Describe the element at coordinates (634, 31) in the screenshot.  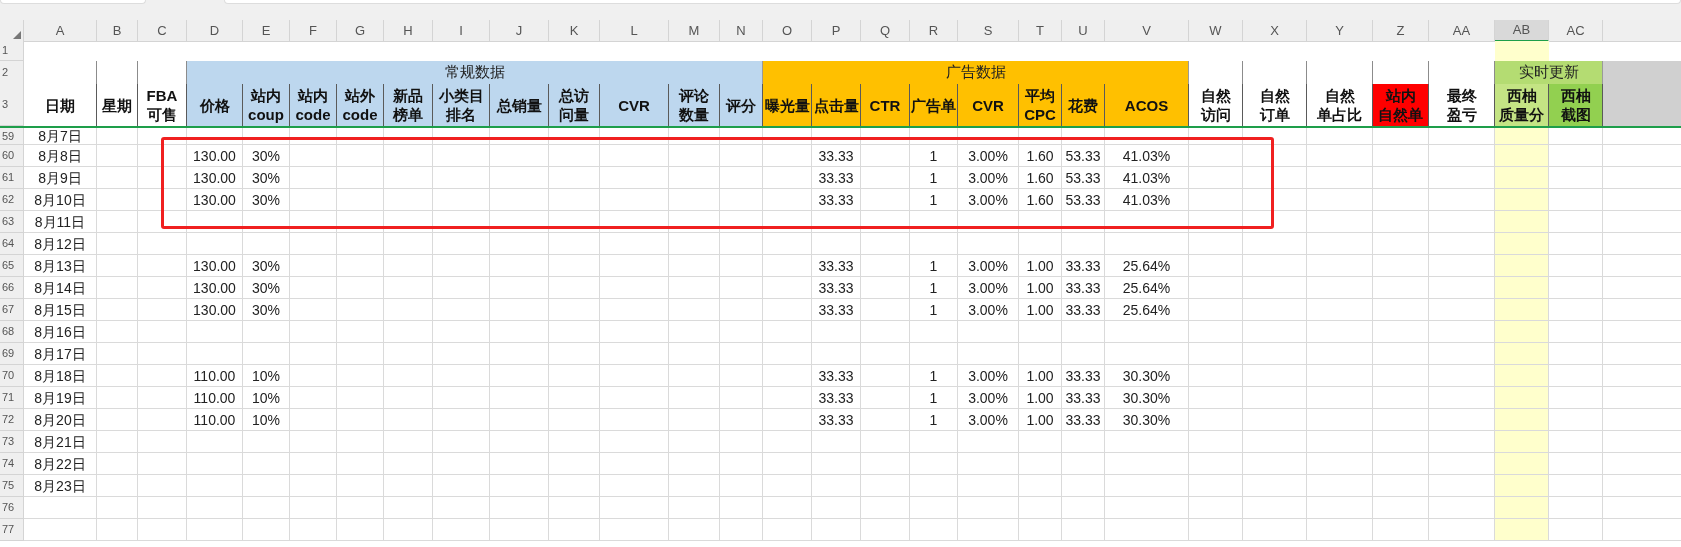
I see `column-header: L` at that location.